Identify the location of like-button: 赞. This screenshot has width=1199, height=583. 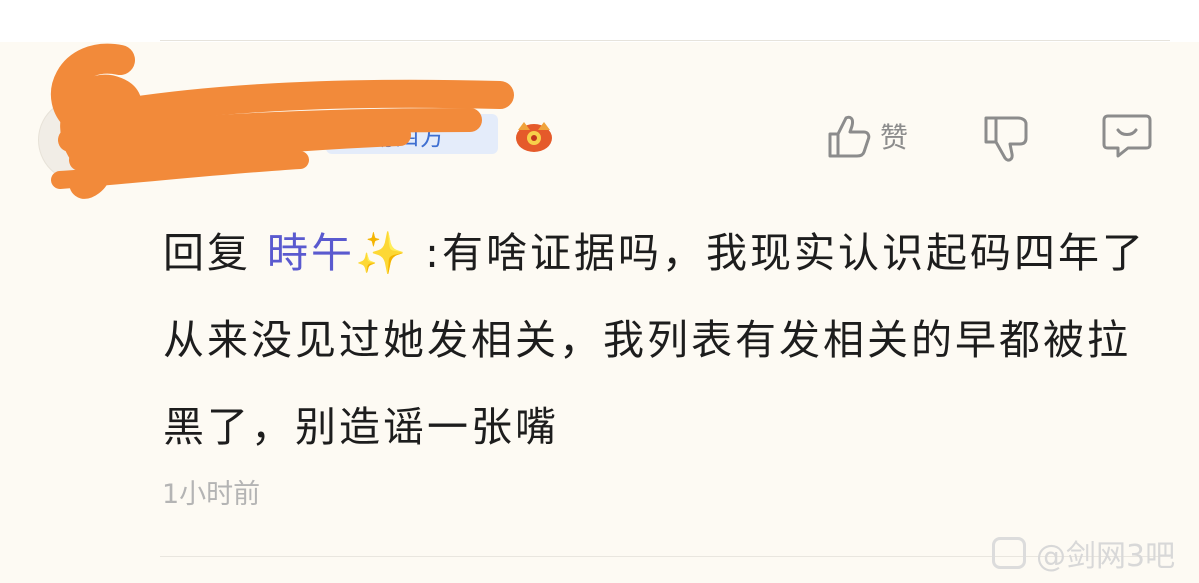
(876, 136).